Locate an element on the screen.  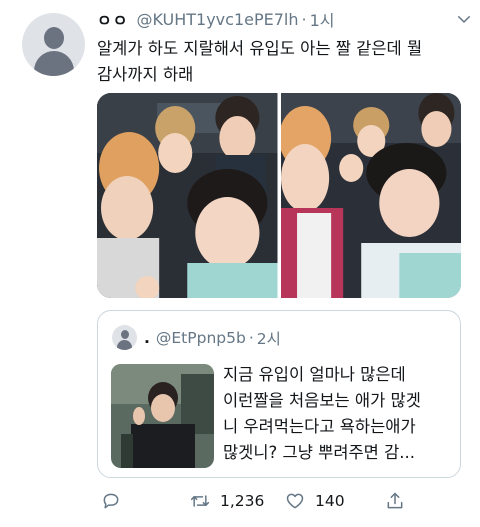
tweet-timestamp: 1시 is located at coordinates (322, 19).